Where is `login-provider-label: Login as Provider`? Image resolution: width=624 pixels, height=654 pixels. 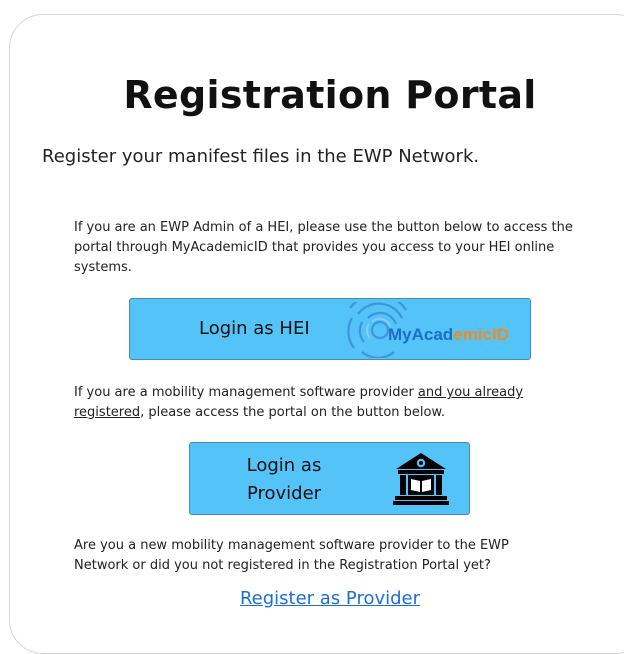
login-provider-label: Login as Provider is located at coordinates (284, 480).